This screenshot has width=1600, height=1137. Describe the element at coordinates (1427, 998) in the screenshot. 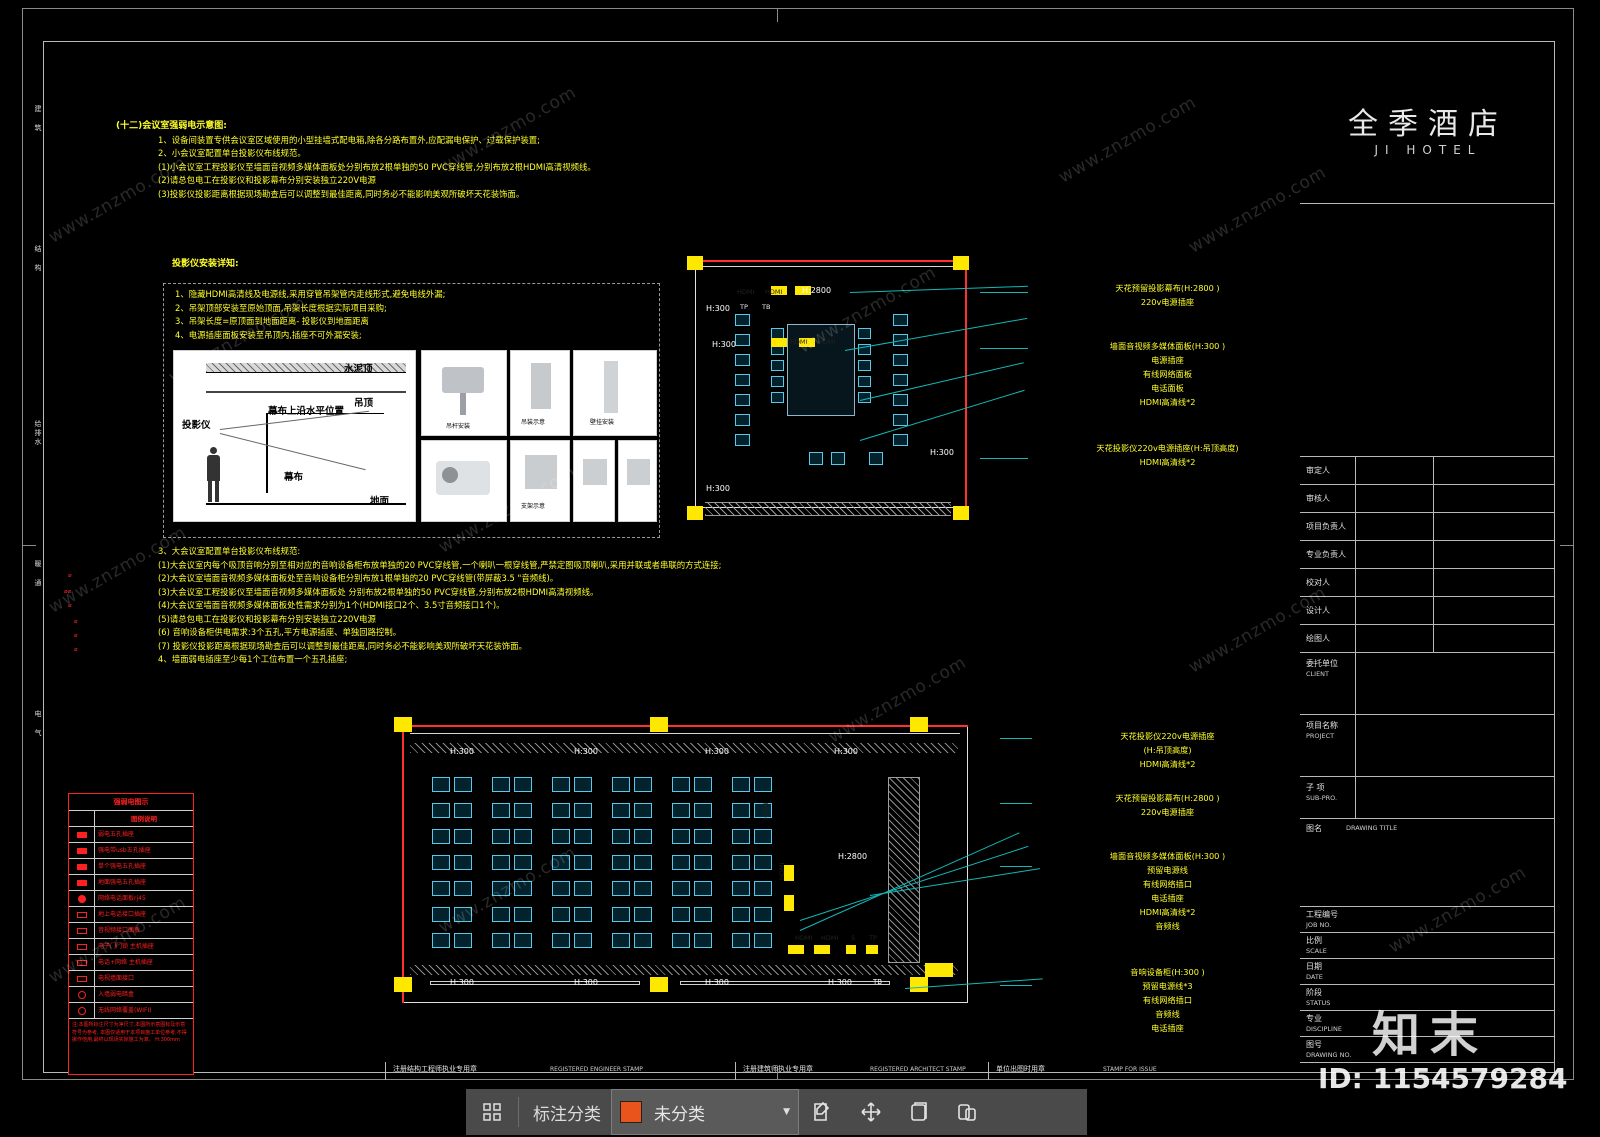

I see `title-block-field-status: 阶段 STATUS` at that location.